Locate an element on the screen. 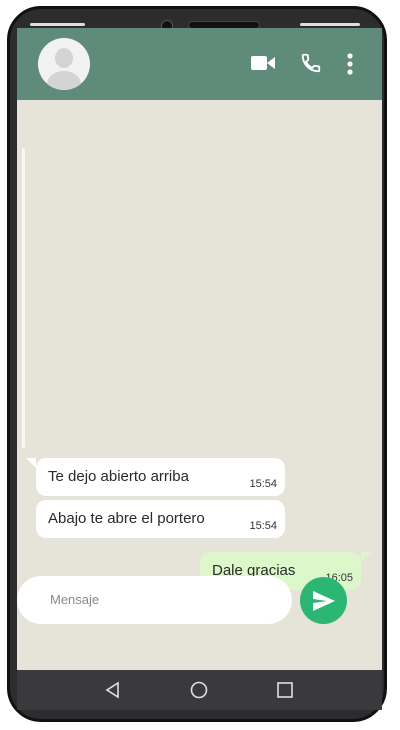 The height and width of the screenshot is (730, 400). recent-square-icon is located at coordinates (285, 690).